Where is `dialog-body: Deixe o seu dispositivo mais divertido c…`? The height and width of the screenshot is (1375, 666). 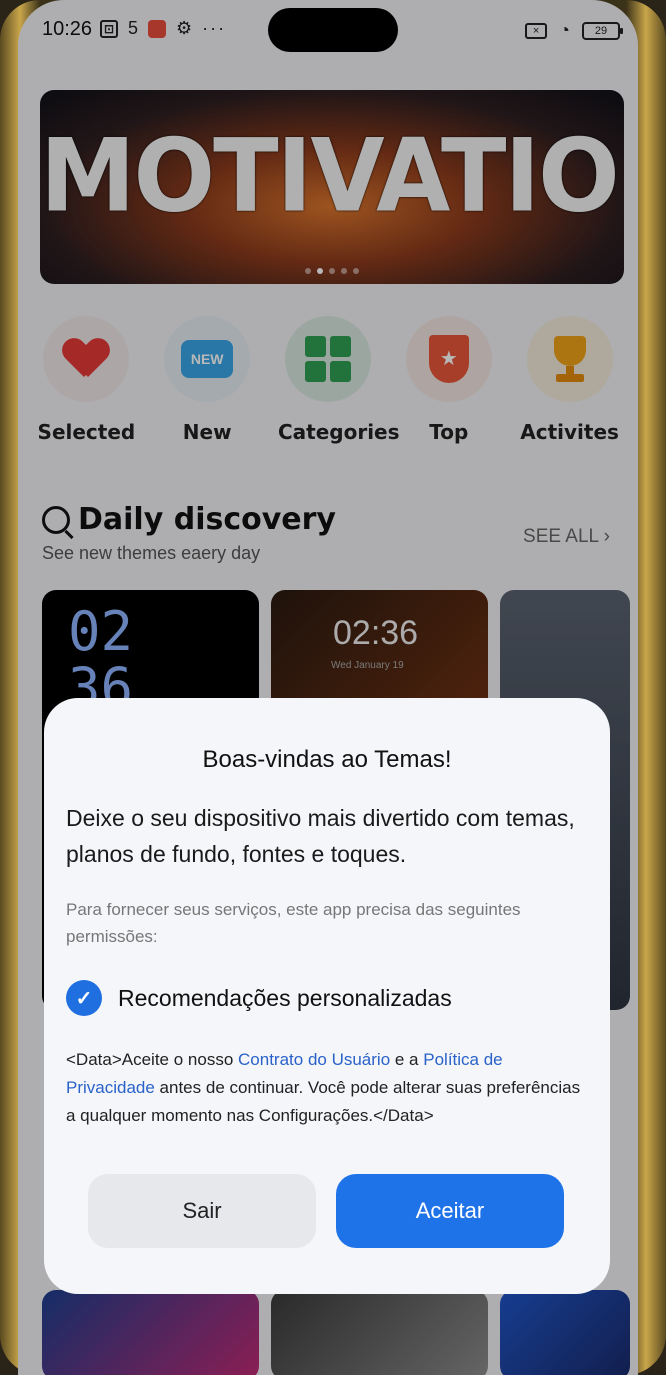
dialog-body: Deixe o seu dispositivo mais divertido c… is located at coordinates (320, 836).